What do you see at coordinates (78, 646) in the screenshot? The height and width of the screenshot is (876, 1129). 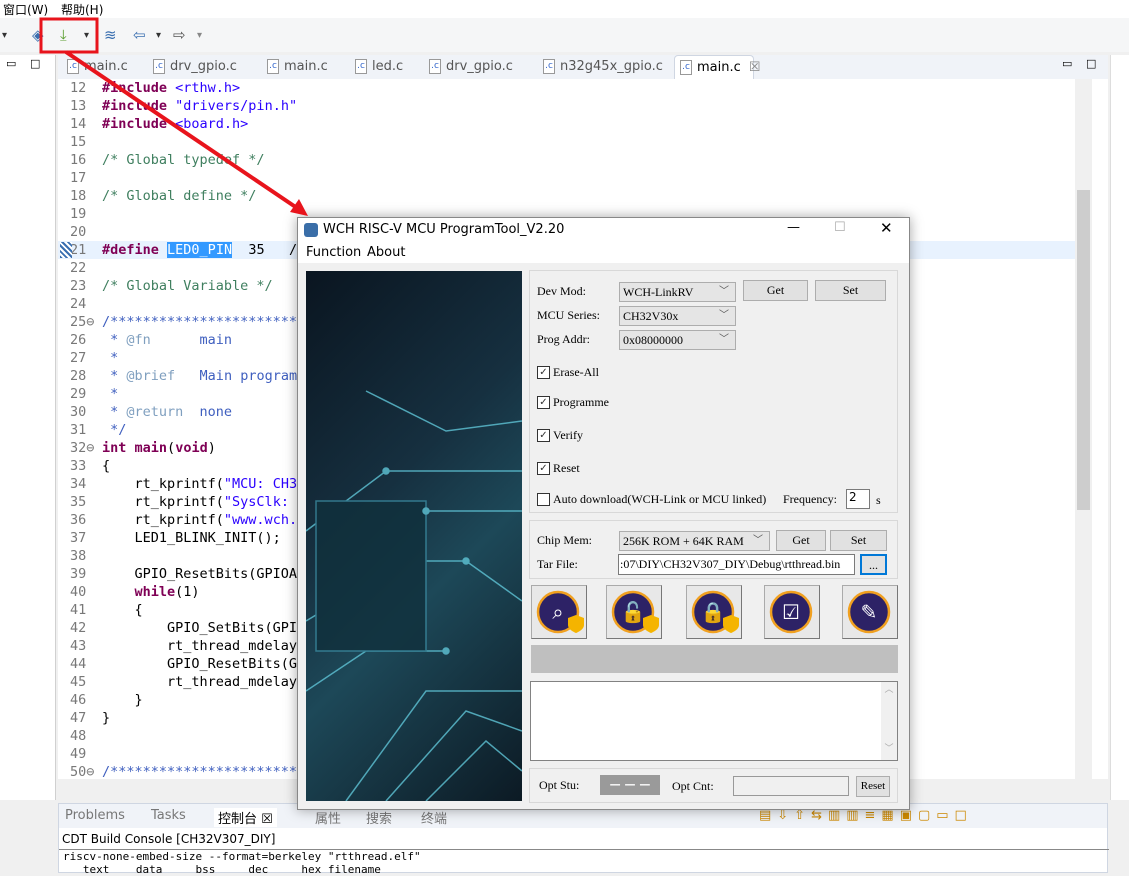 I see `line-number: 43` at bounding box center [78, 646].